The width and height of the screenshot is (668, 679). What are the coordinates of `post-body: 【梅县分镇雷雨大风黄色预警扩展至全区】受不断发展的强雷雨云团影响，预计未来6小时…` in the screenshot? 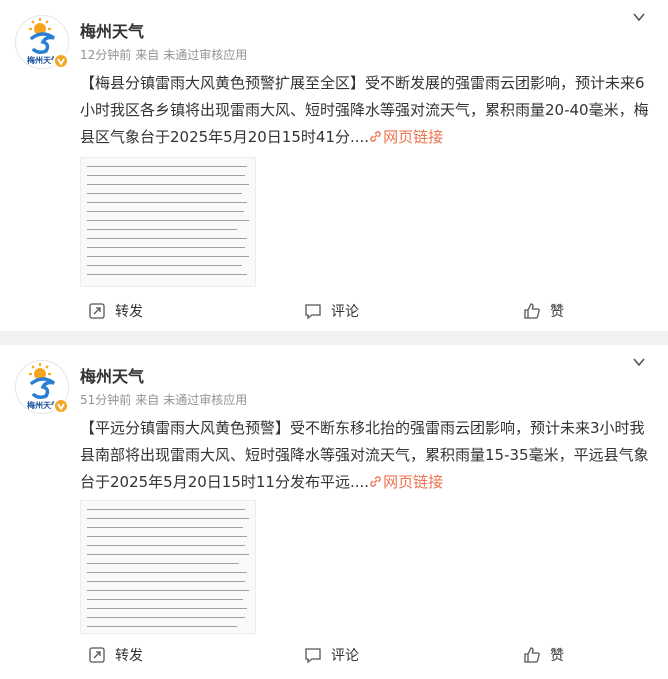 It's located at (364, 110).